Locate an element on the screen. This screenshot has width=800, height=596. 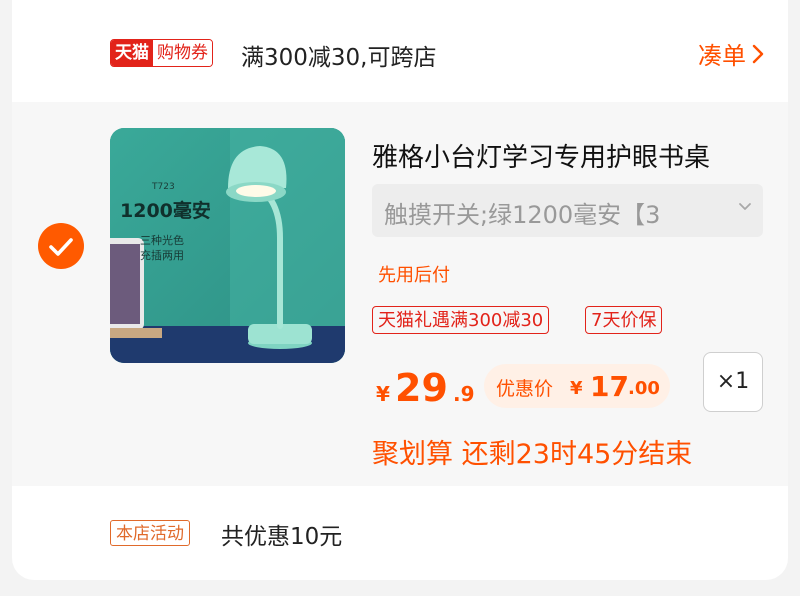
product-image: T723 1200毫安 三种光色 充插两用 is located at coordinates (227, 245).